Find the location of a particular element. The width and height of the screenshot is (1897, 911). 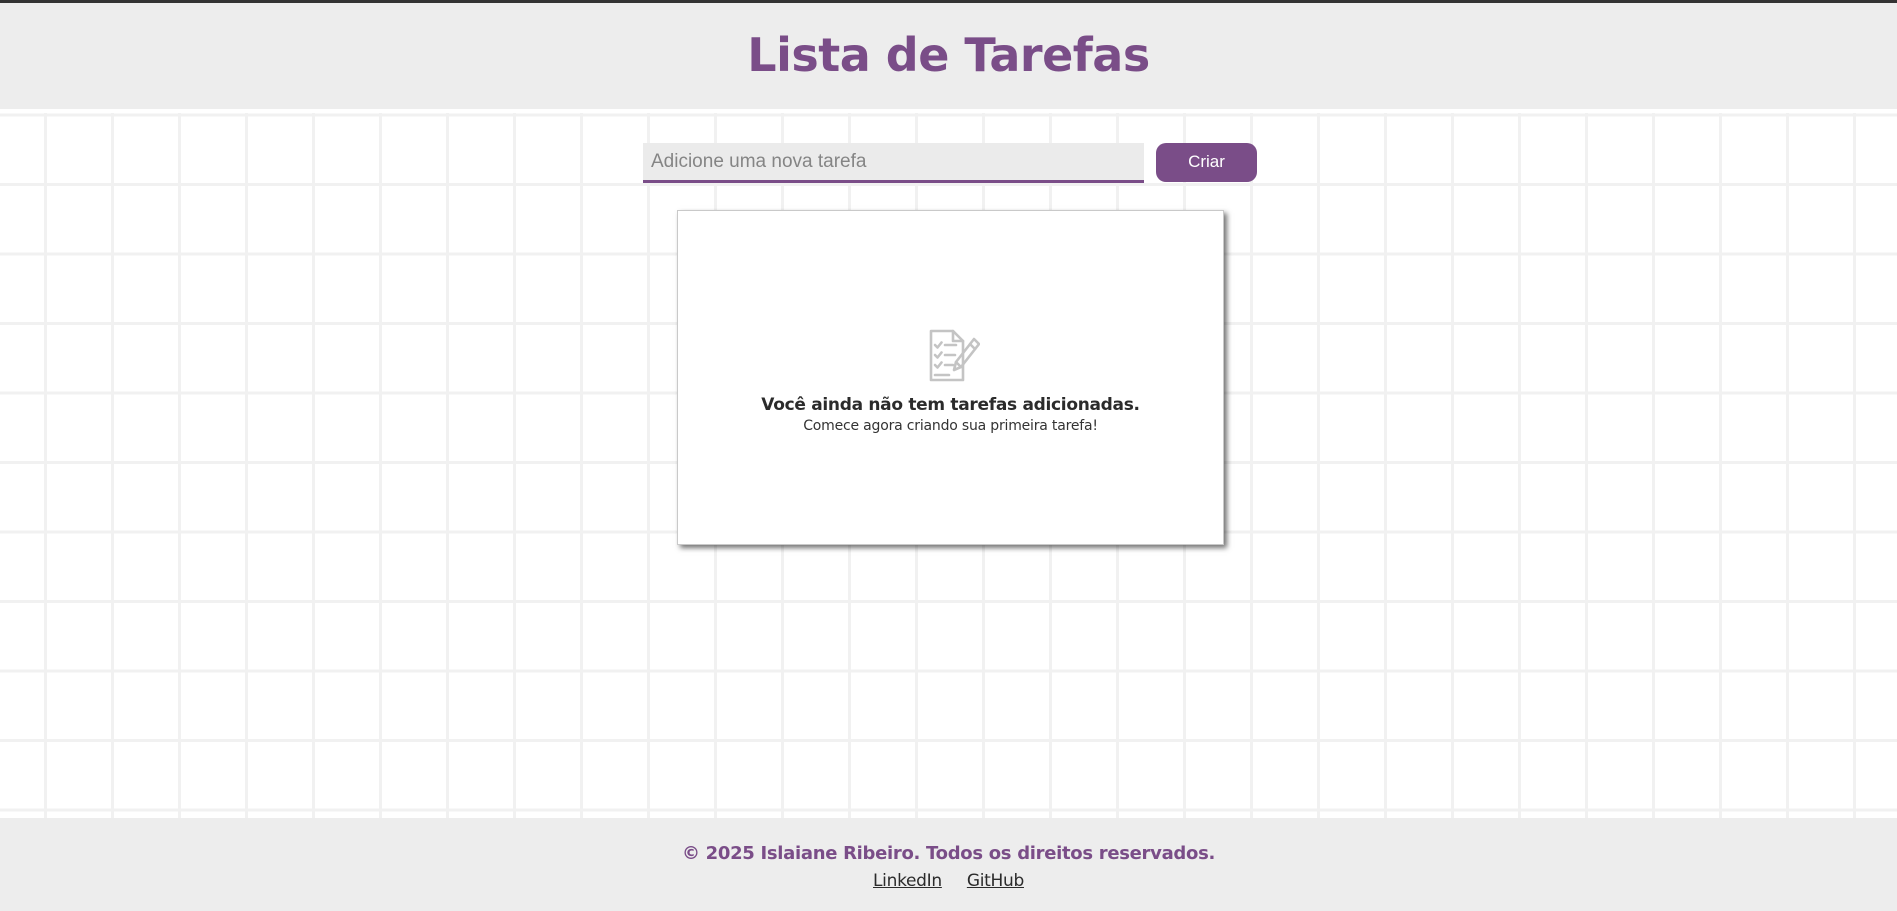

linkedin-link: LinkedIn is located at coordinates (907, 881).